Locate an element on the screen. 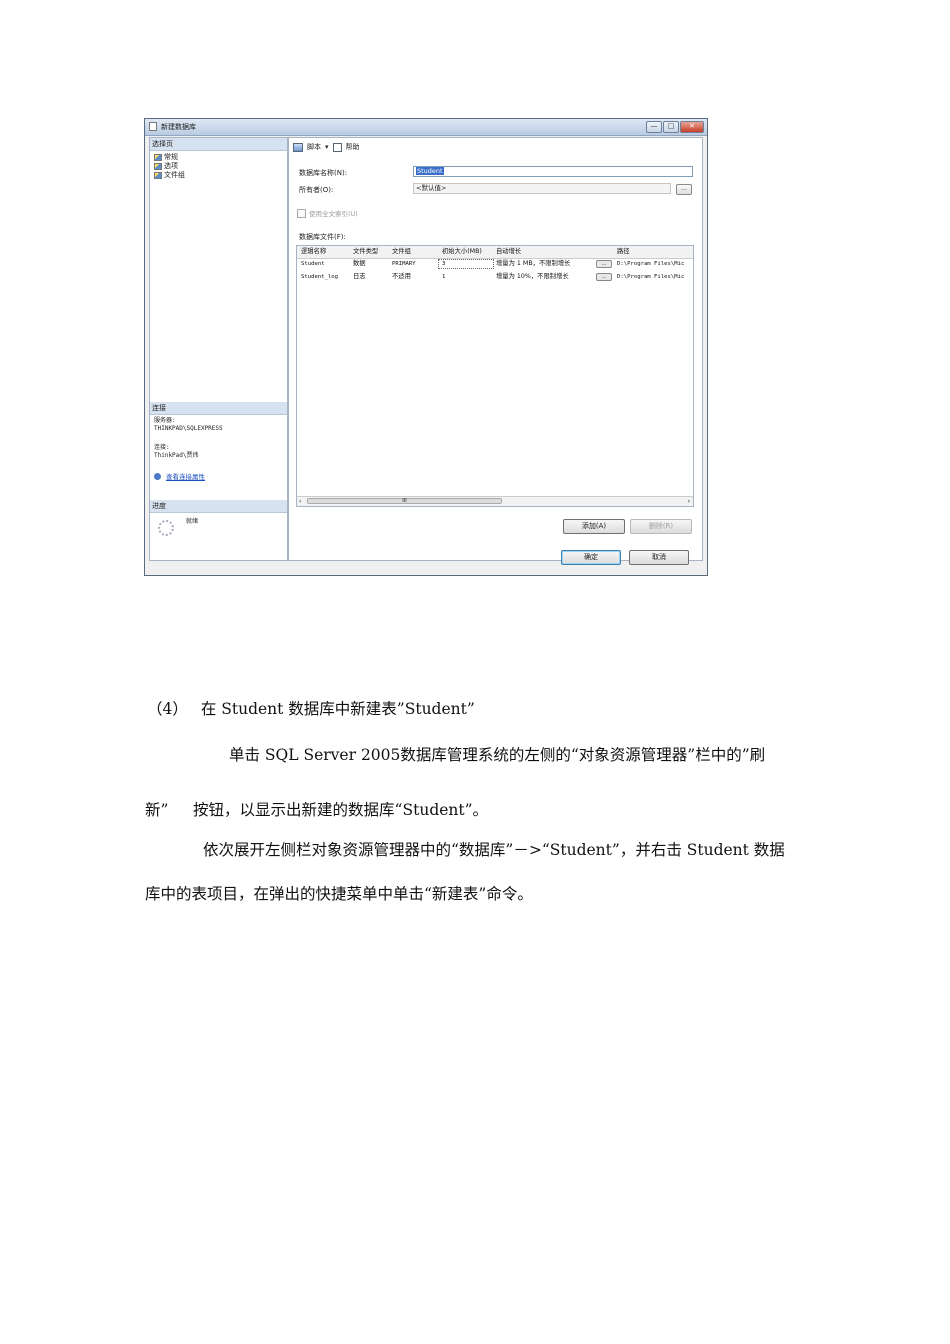  cell: 增量为 1 MB，不限制增长 is located at coordinates (533, 263).